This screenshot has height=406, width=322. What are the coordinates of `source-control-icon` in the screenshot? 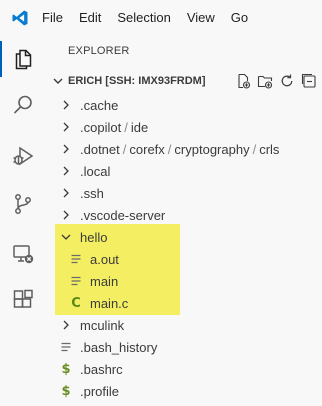 It's located at (23, 204).